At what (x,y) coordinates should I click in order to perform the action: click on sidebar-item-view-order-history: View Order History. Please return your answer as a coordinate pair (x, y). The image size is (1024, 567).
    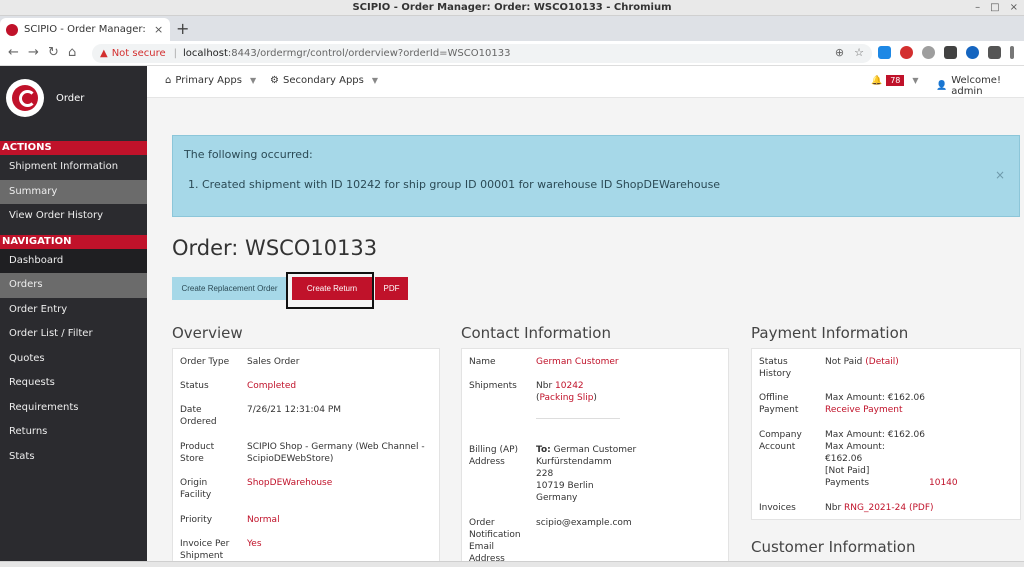
    Looking at the image, I should click on (73, 216).